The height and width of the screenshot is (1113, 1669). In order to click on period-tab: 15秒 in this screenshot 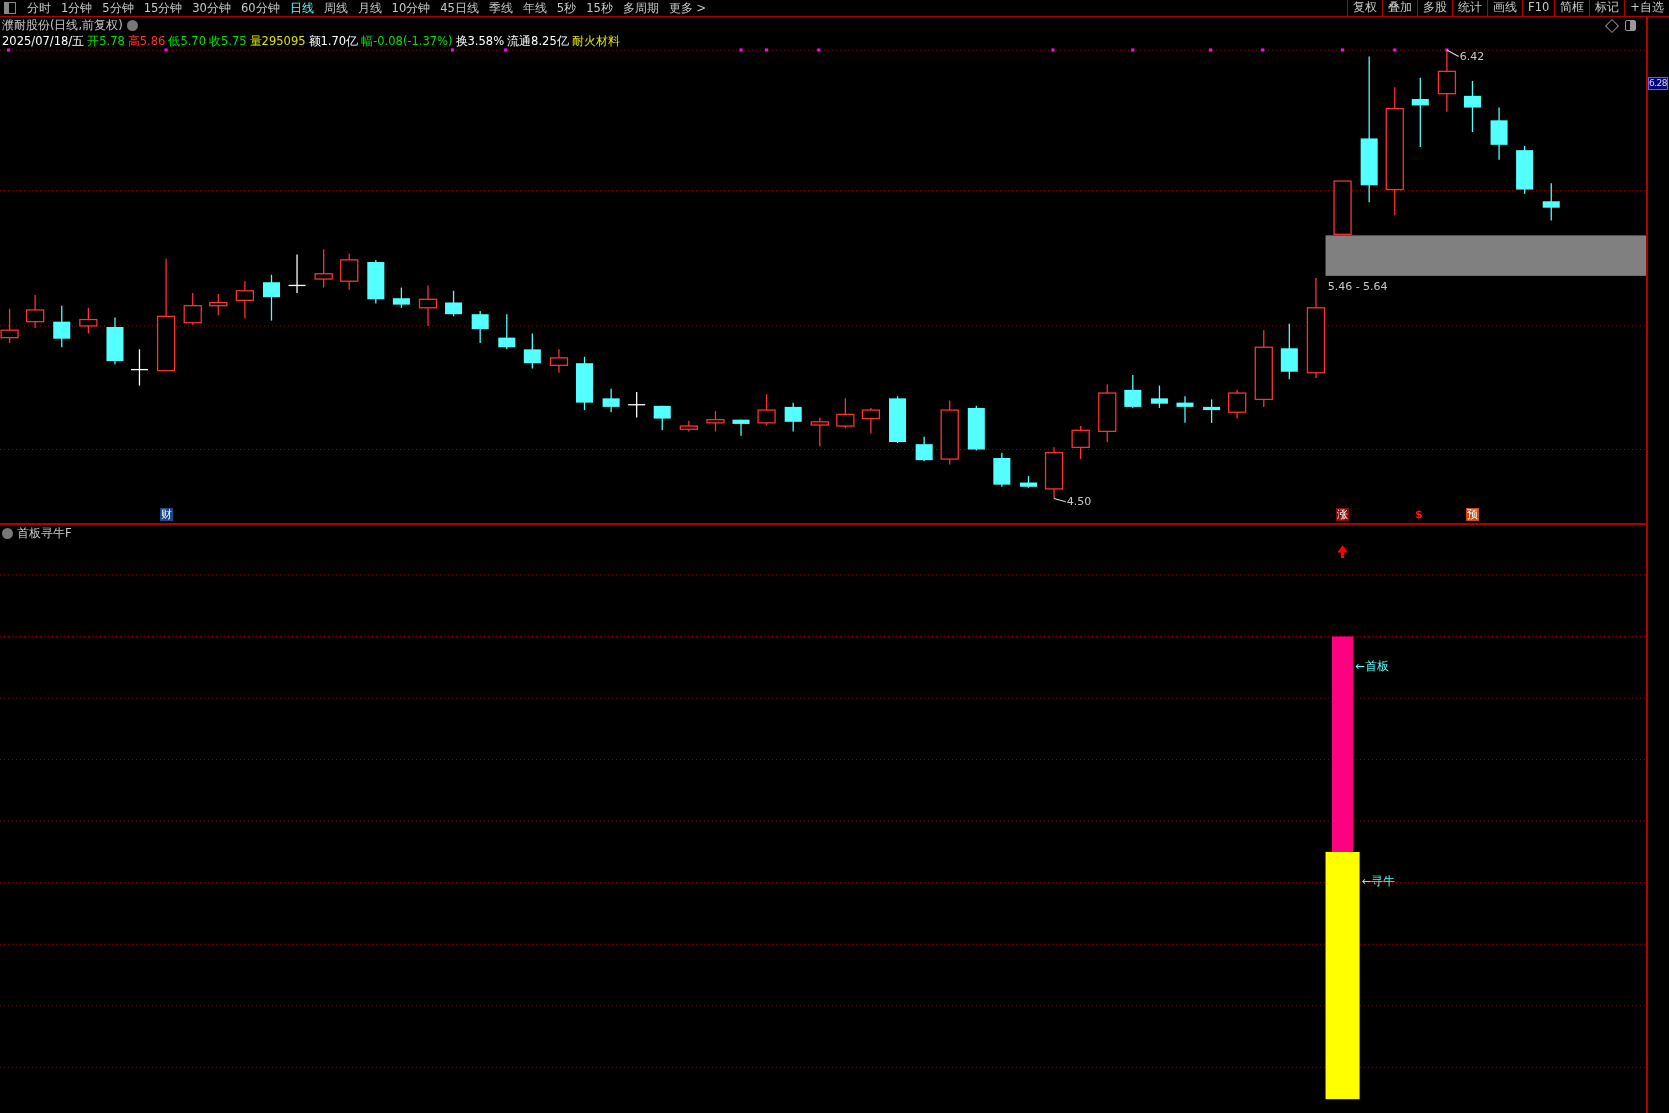, I will do `click(599, 8)`.